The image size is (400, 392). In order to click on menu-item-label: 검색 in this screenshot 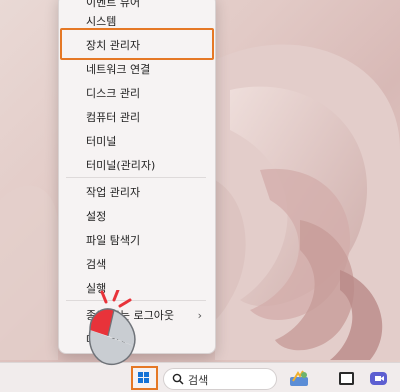, I will do `click(96, 264)`.